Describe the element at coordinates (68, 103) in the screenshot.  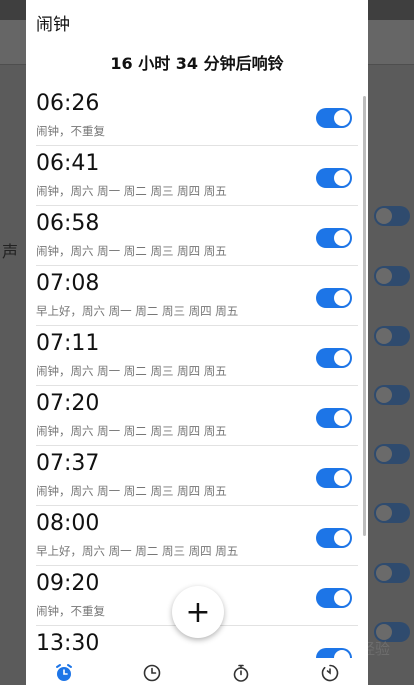
I see `alarm-time: 06:26` at that location.